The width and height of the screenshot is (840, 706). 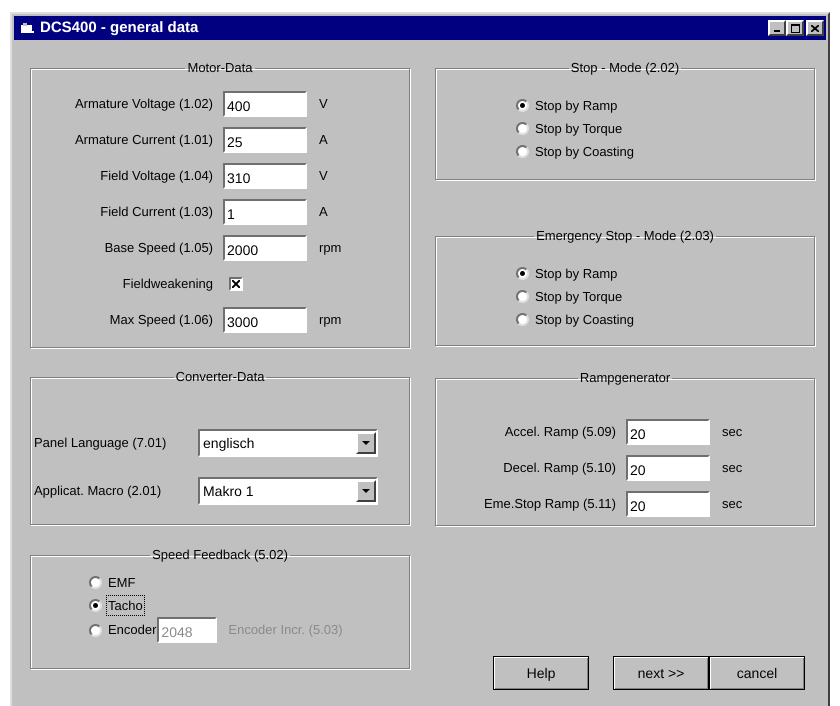 What do you see at coordinates (625, 235) in the screenshot?
I see `group-title: Emergency Stop - Mode (2.03)` at bounding box center [625, 235].